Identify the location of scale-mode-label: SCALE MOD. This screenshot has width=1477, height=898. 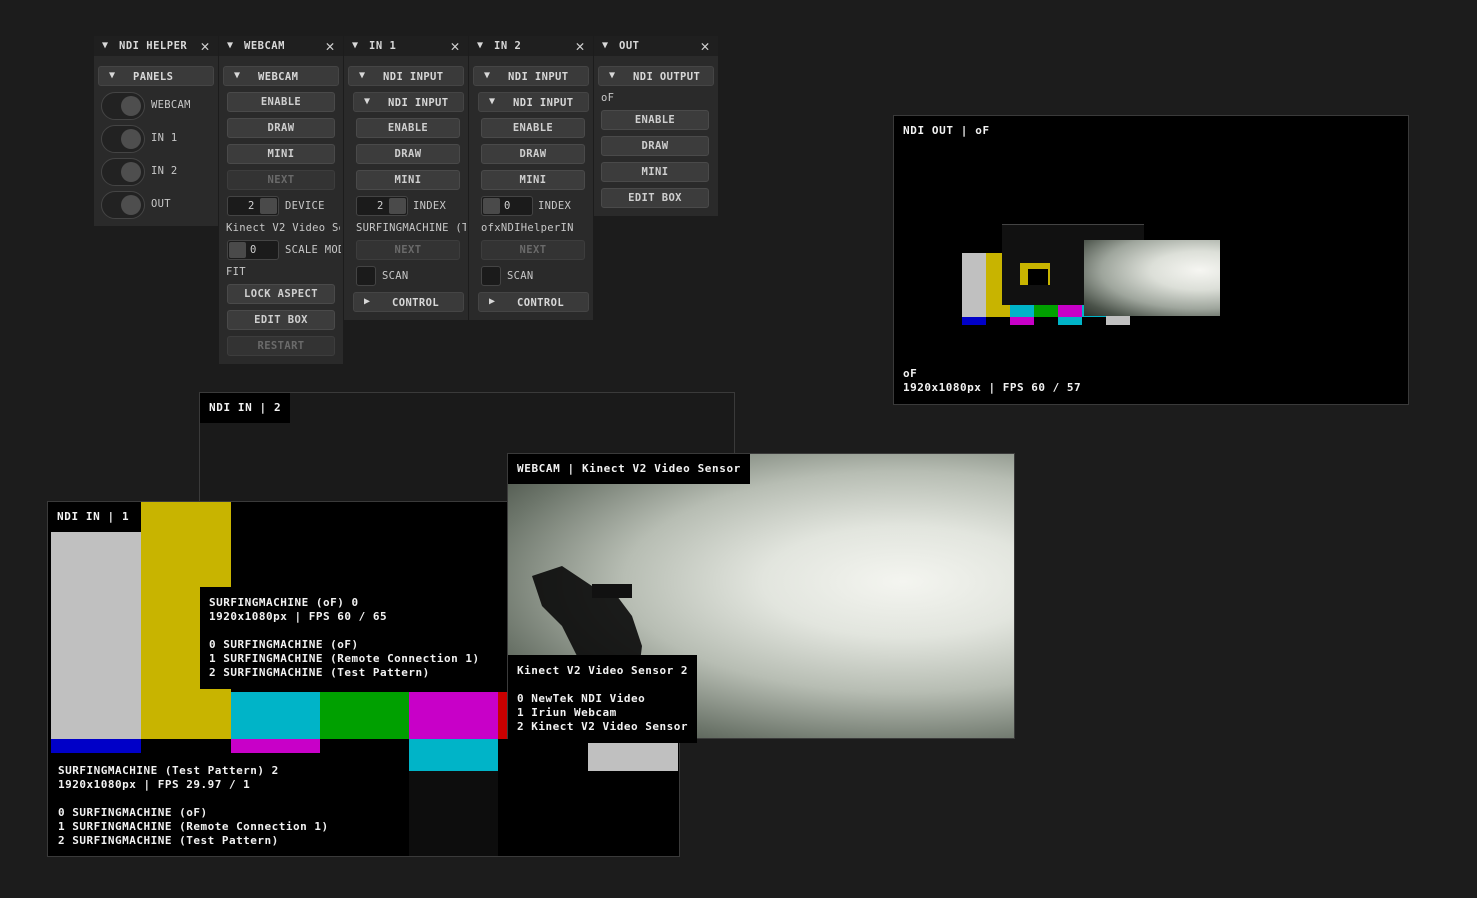
(313, 250).